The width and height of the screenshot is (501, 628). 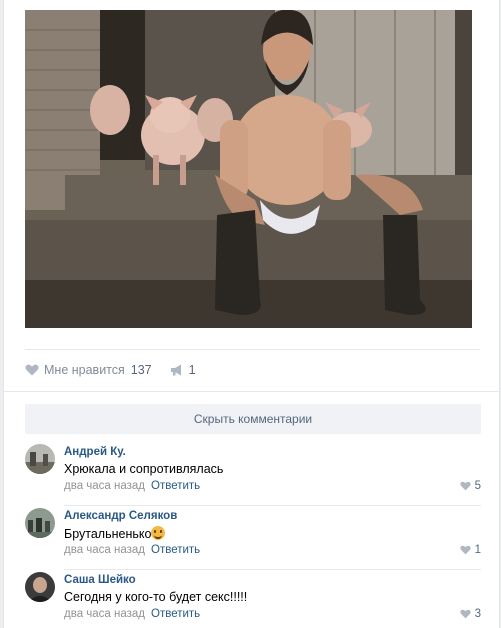 What do you see at coordinates (253, 419) in the screenshot?
I see `hide-comments-button: Скрыть комментарии` at bounding box center [253, 419].